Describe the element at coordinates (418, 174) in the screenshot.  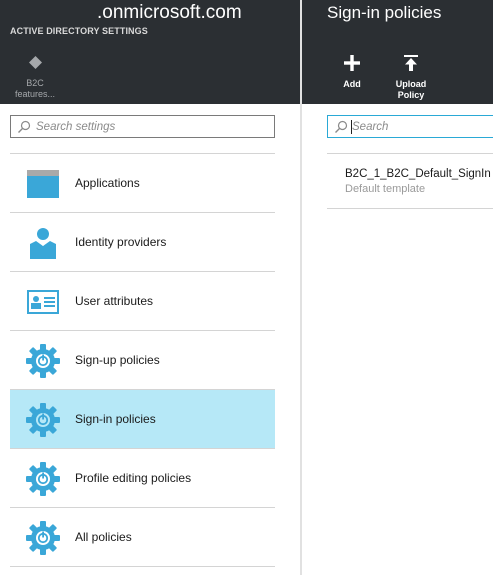
I see `policy-name: B2C_1_B2C_Default_SignIn` at that location.